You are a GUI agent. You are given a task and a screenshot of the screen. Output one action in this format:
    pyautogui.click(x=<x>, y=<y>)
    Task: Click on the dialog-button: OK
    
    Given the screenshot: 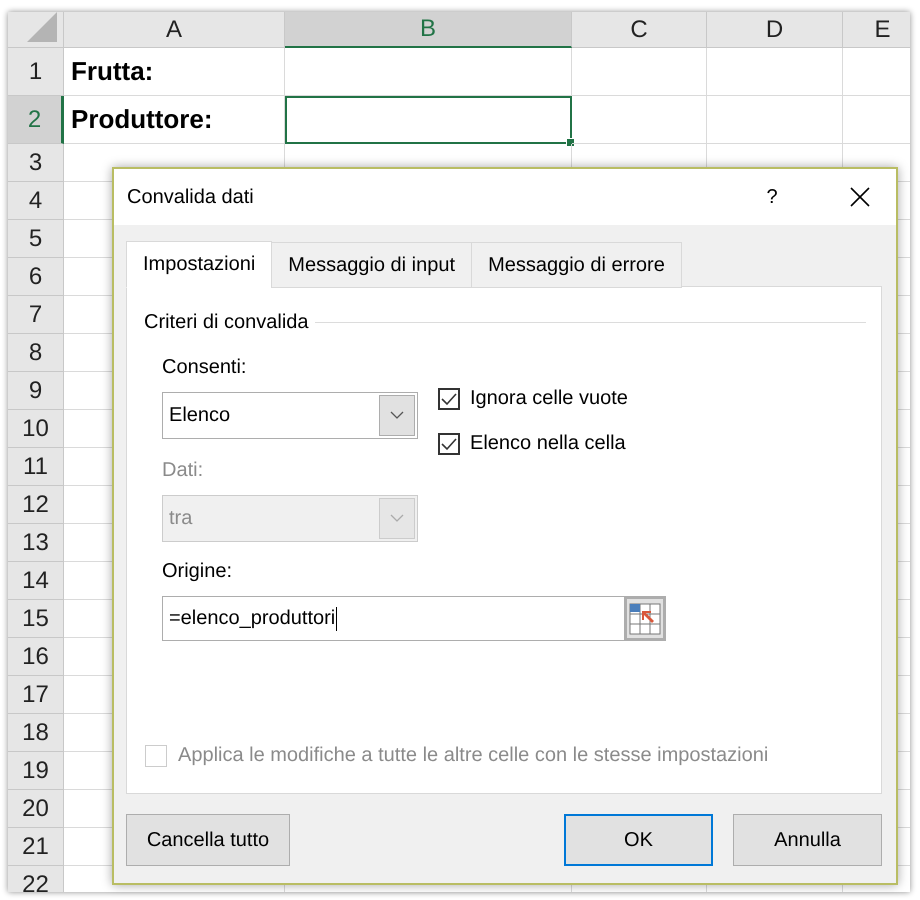 What is the action you would take?
    pyautogui.click(x=638, y=840)
    